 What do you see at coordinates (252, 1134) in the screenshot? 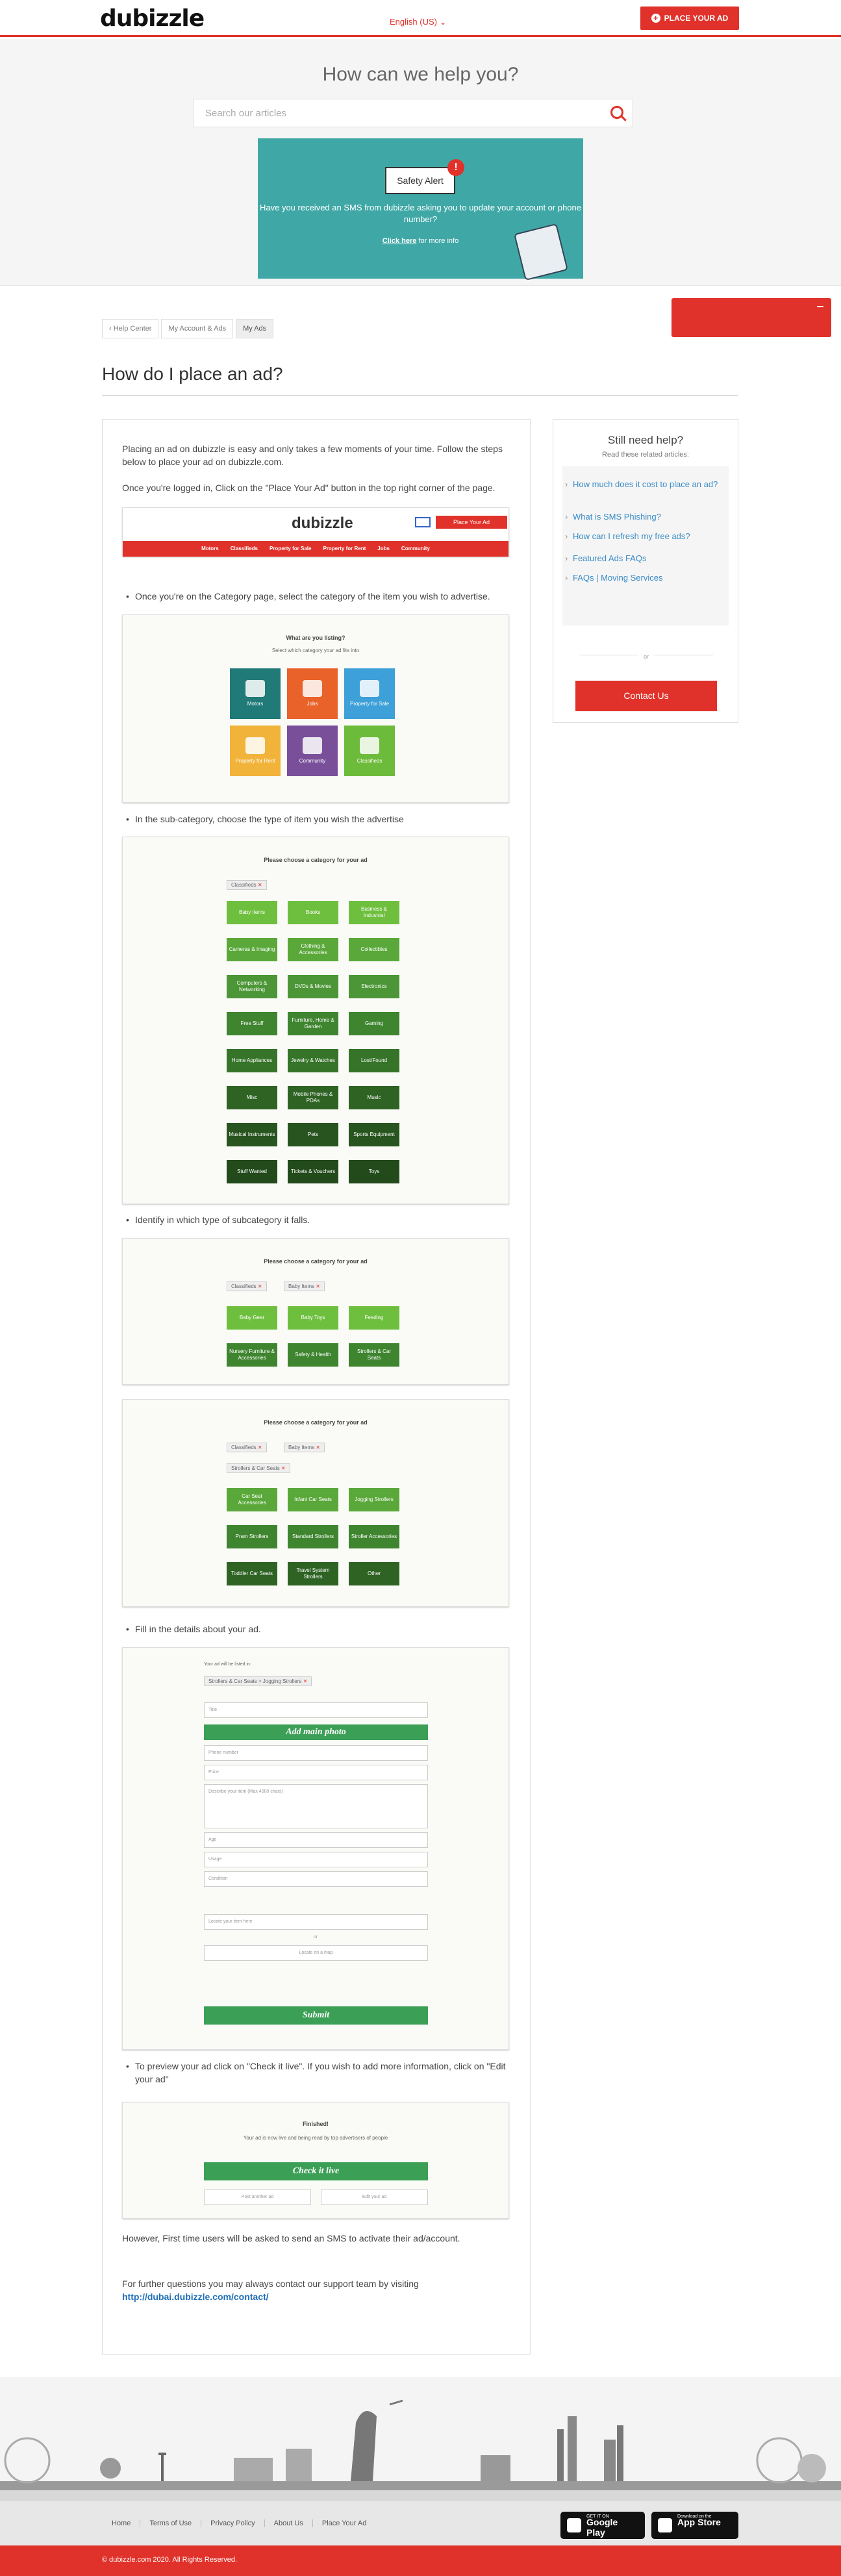
I see `subcategory-tile: Musical Instruments` at bounding box center [252, 1134].